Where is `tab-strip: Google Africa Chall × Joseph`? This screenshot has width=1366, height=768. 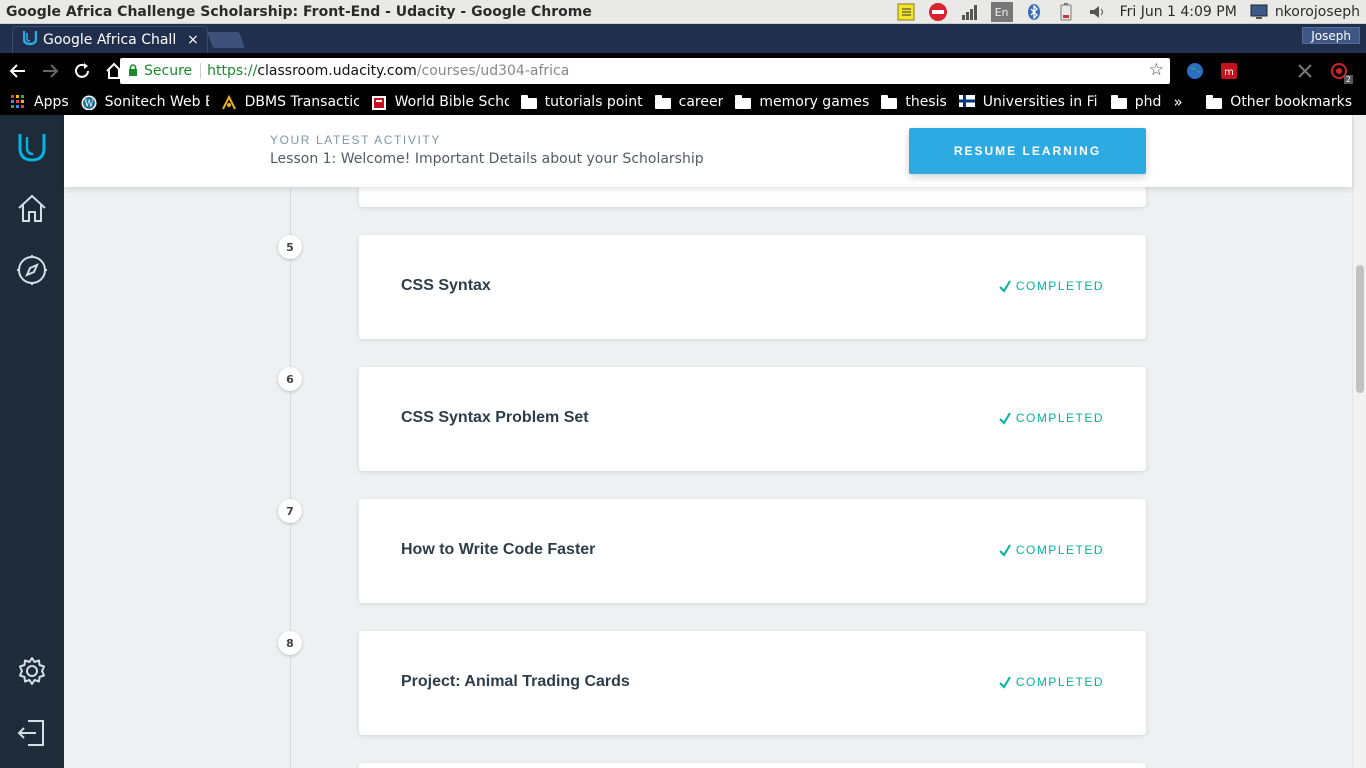 tab-strip: Google Africa Chall × Joseph is located at coordinates (683, 38).